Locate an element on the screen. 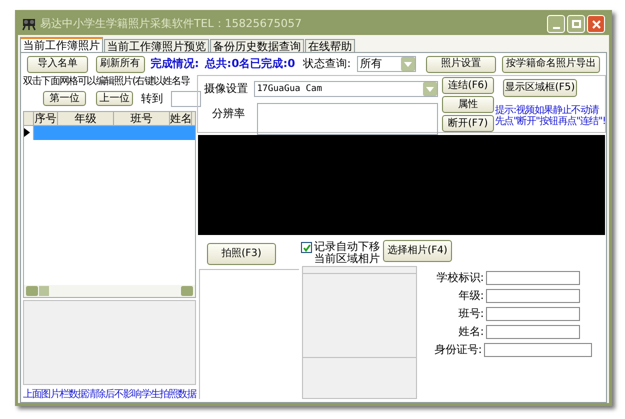 Image resolution: width=625 pixels, height=419 pixels. form-label: 班号: is located at coordinates (471, 314).